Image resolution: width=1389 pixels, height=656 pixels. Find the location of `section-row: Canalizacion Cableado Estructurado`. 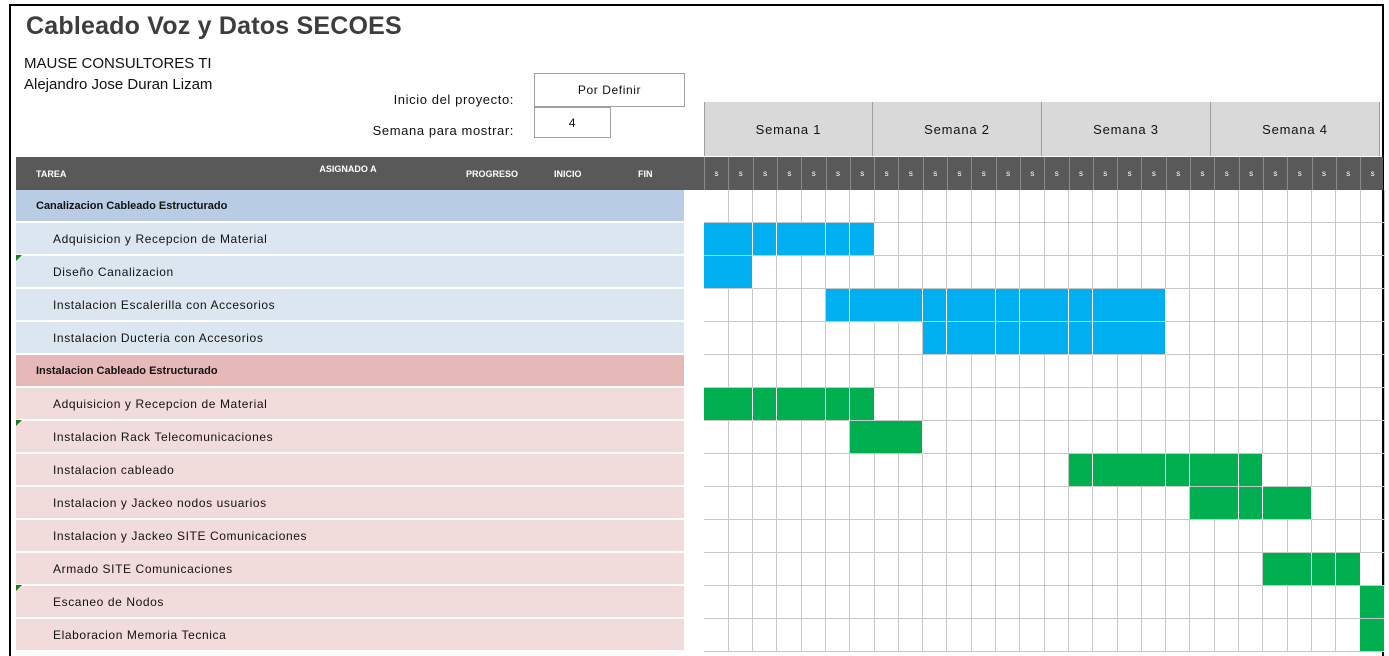

section-row: Canalizacion Cableado Estructurado is located at coordinates (350, 206).